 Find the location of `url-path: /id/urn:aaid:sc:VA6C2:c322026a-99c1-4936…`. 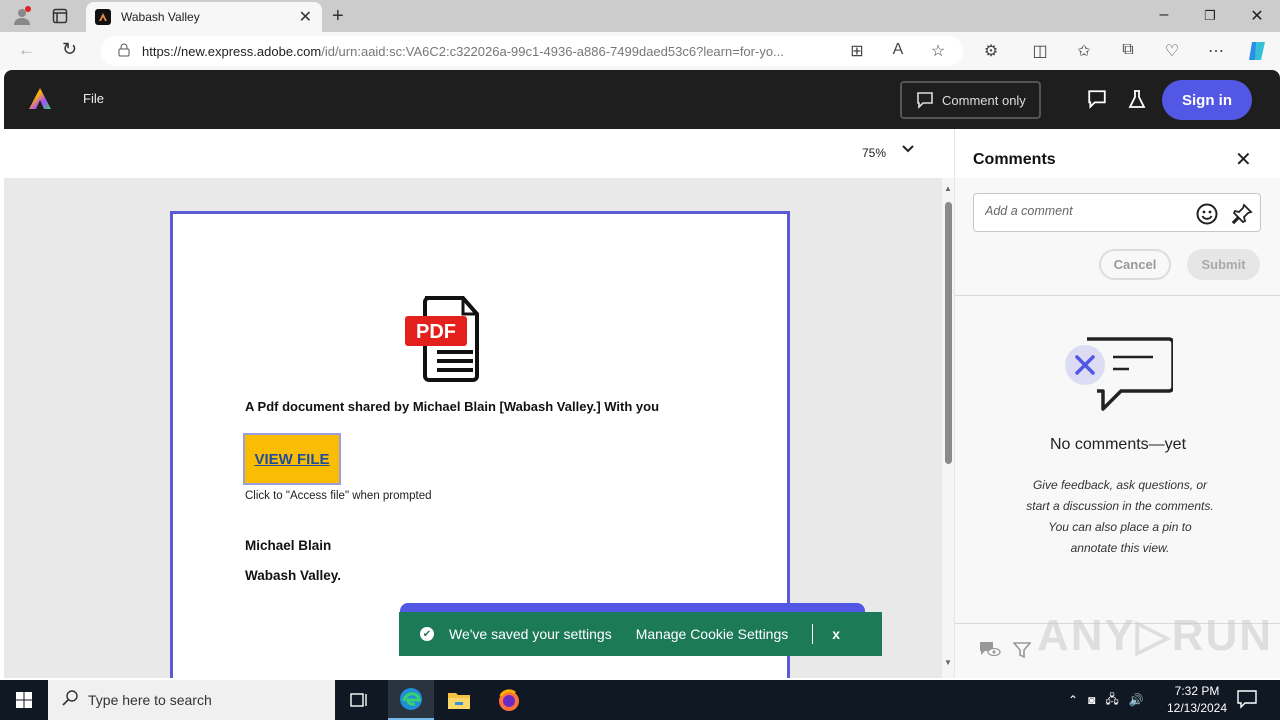

url-path: /id/urn:aaid:sc:VA6C2:c322026a-99c1-4936… is located at coordinates (552, 51).